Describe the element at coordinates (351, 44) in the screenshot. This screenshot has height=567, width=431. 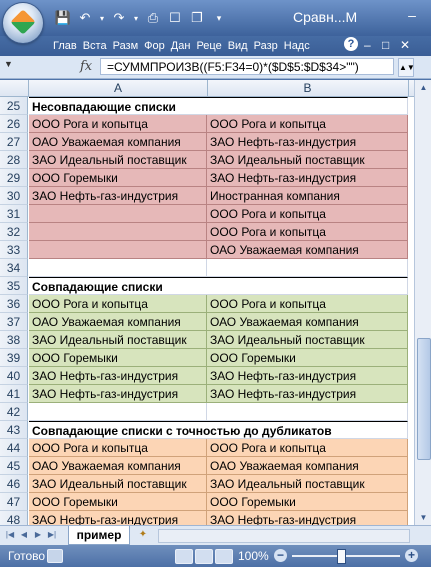
I see `help-icon: ?` at that location.